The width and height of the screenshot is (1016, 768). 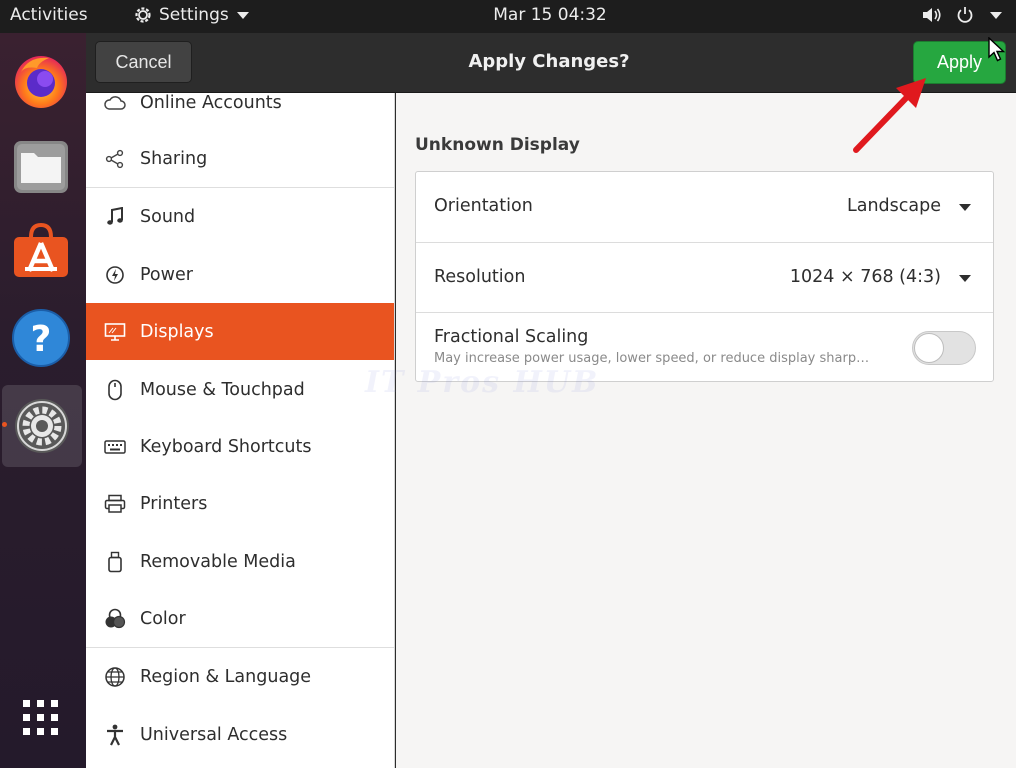 I want to click on sidebar-item-universal-access: Universal Access, so click(x=240, y=734).